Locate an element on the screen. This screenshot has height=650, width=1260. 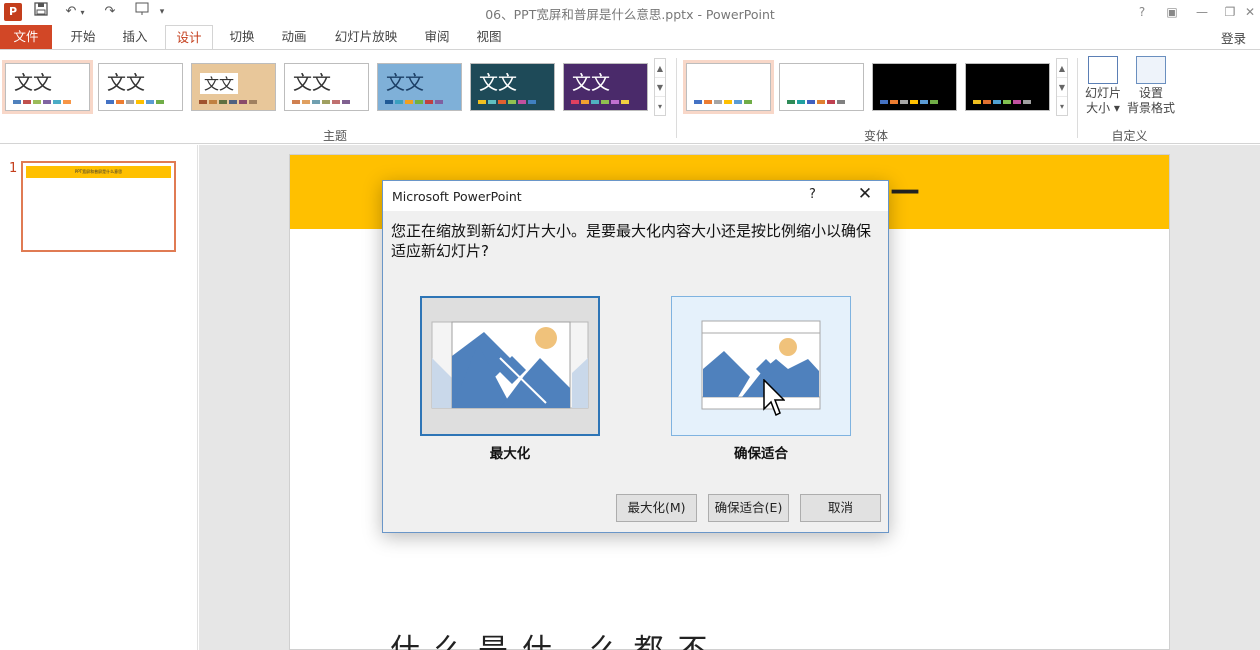
variants-gallery-scroll: ▲ ▼ ▾ is located at coordinates (1062, 87).